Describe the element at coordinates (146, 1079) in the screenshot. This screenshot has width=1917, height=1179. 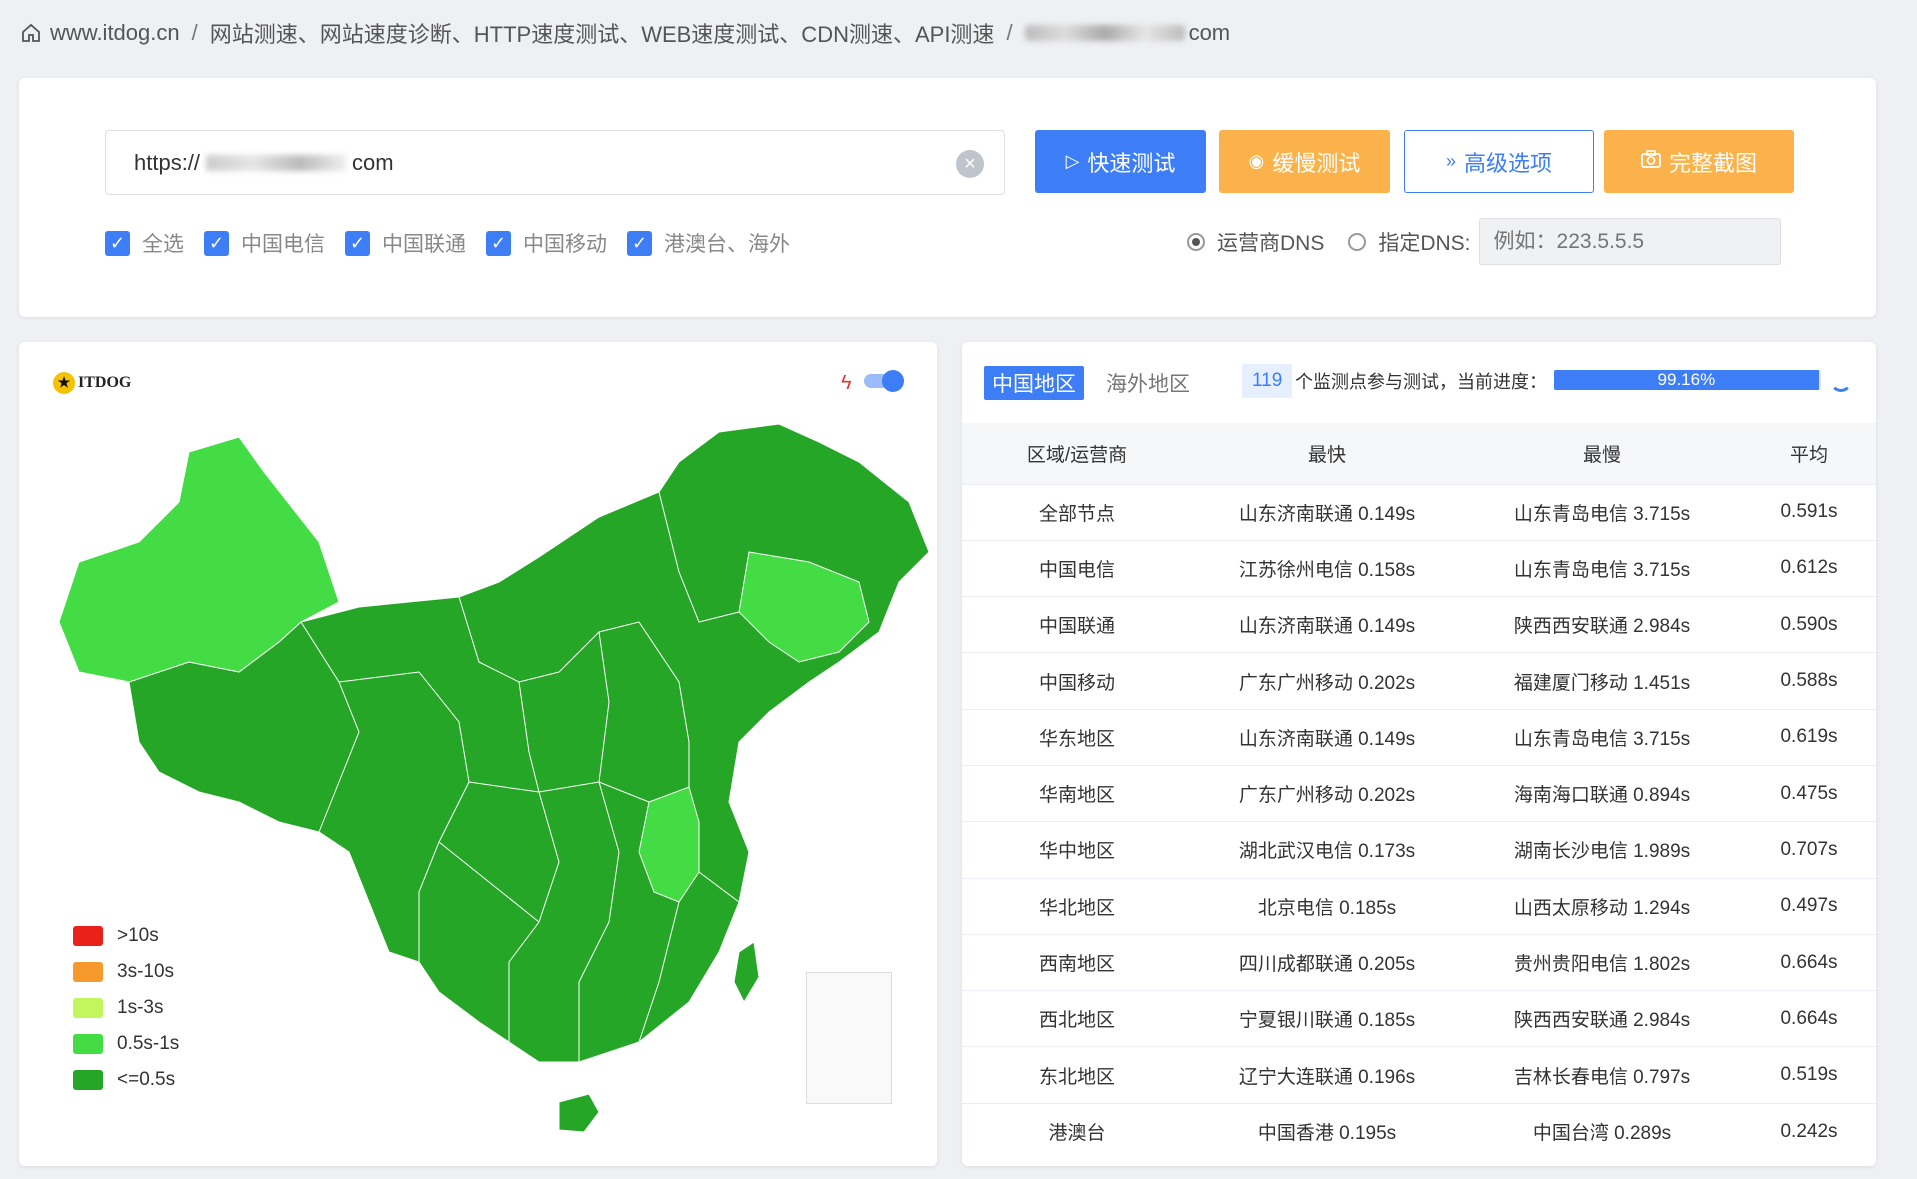
I see `legend-label: <=0.5s` at that location.